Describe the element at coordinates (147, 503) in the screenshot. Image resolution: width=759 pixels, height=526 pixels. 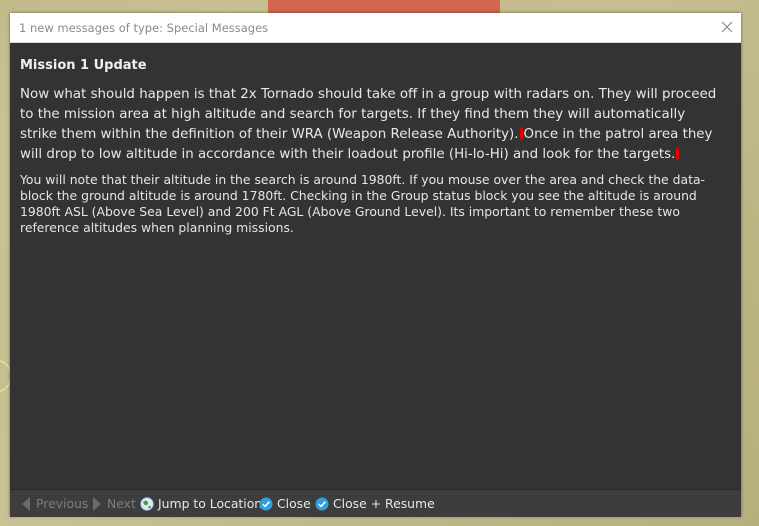
I see `globe-icon` at that location.